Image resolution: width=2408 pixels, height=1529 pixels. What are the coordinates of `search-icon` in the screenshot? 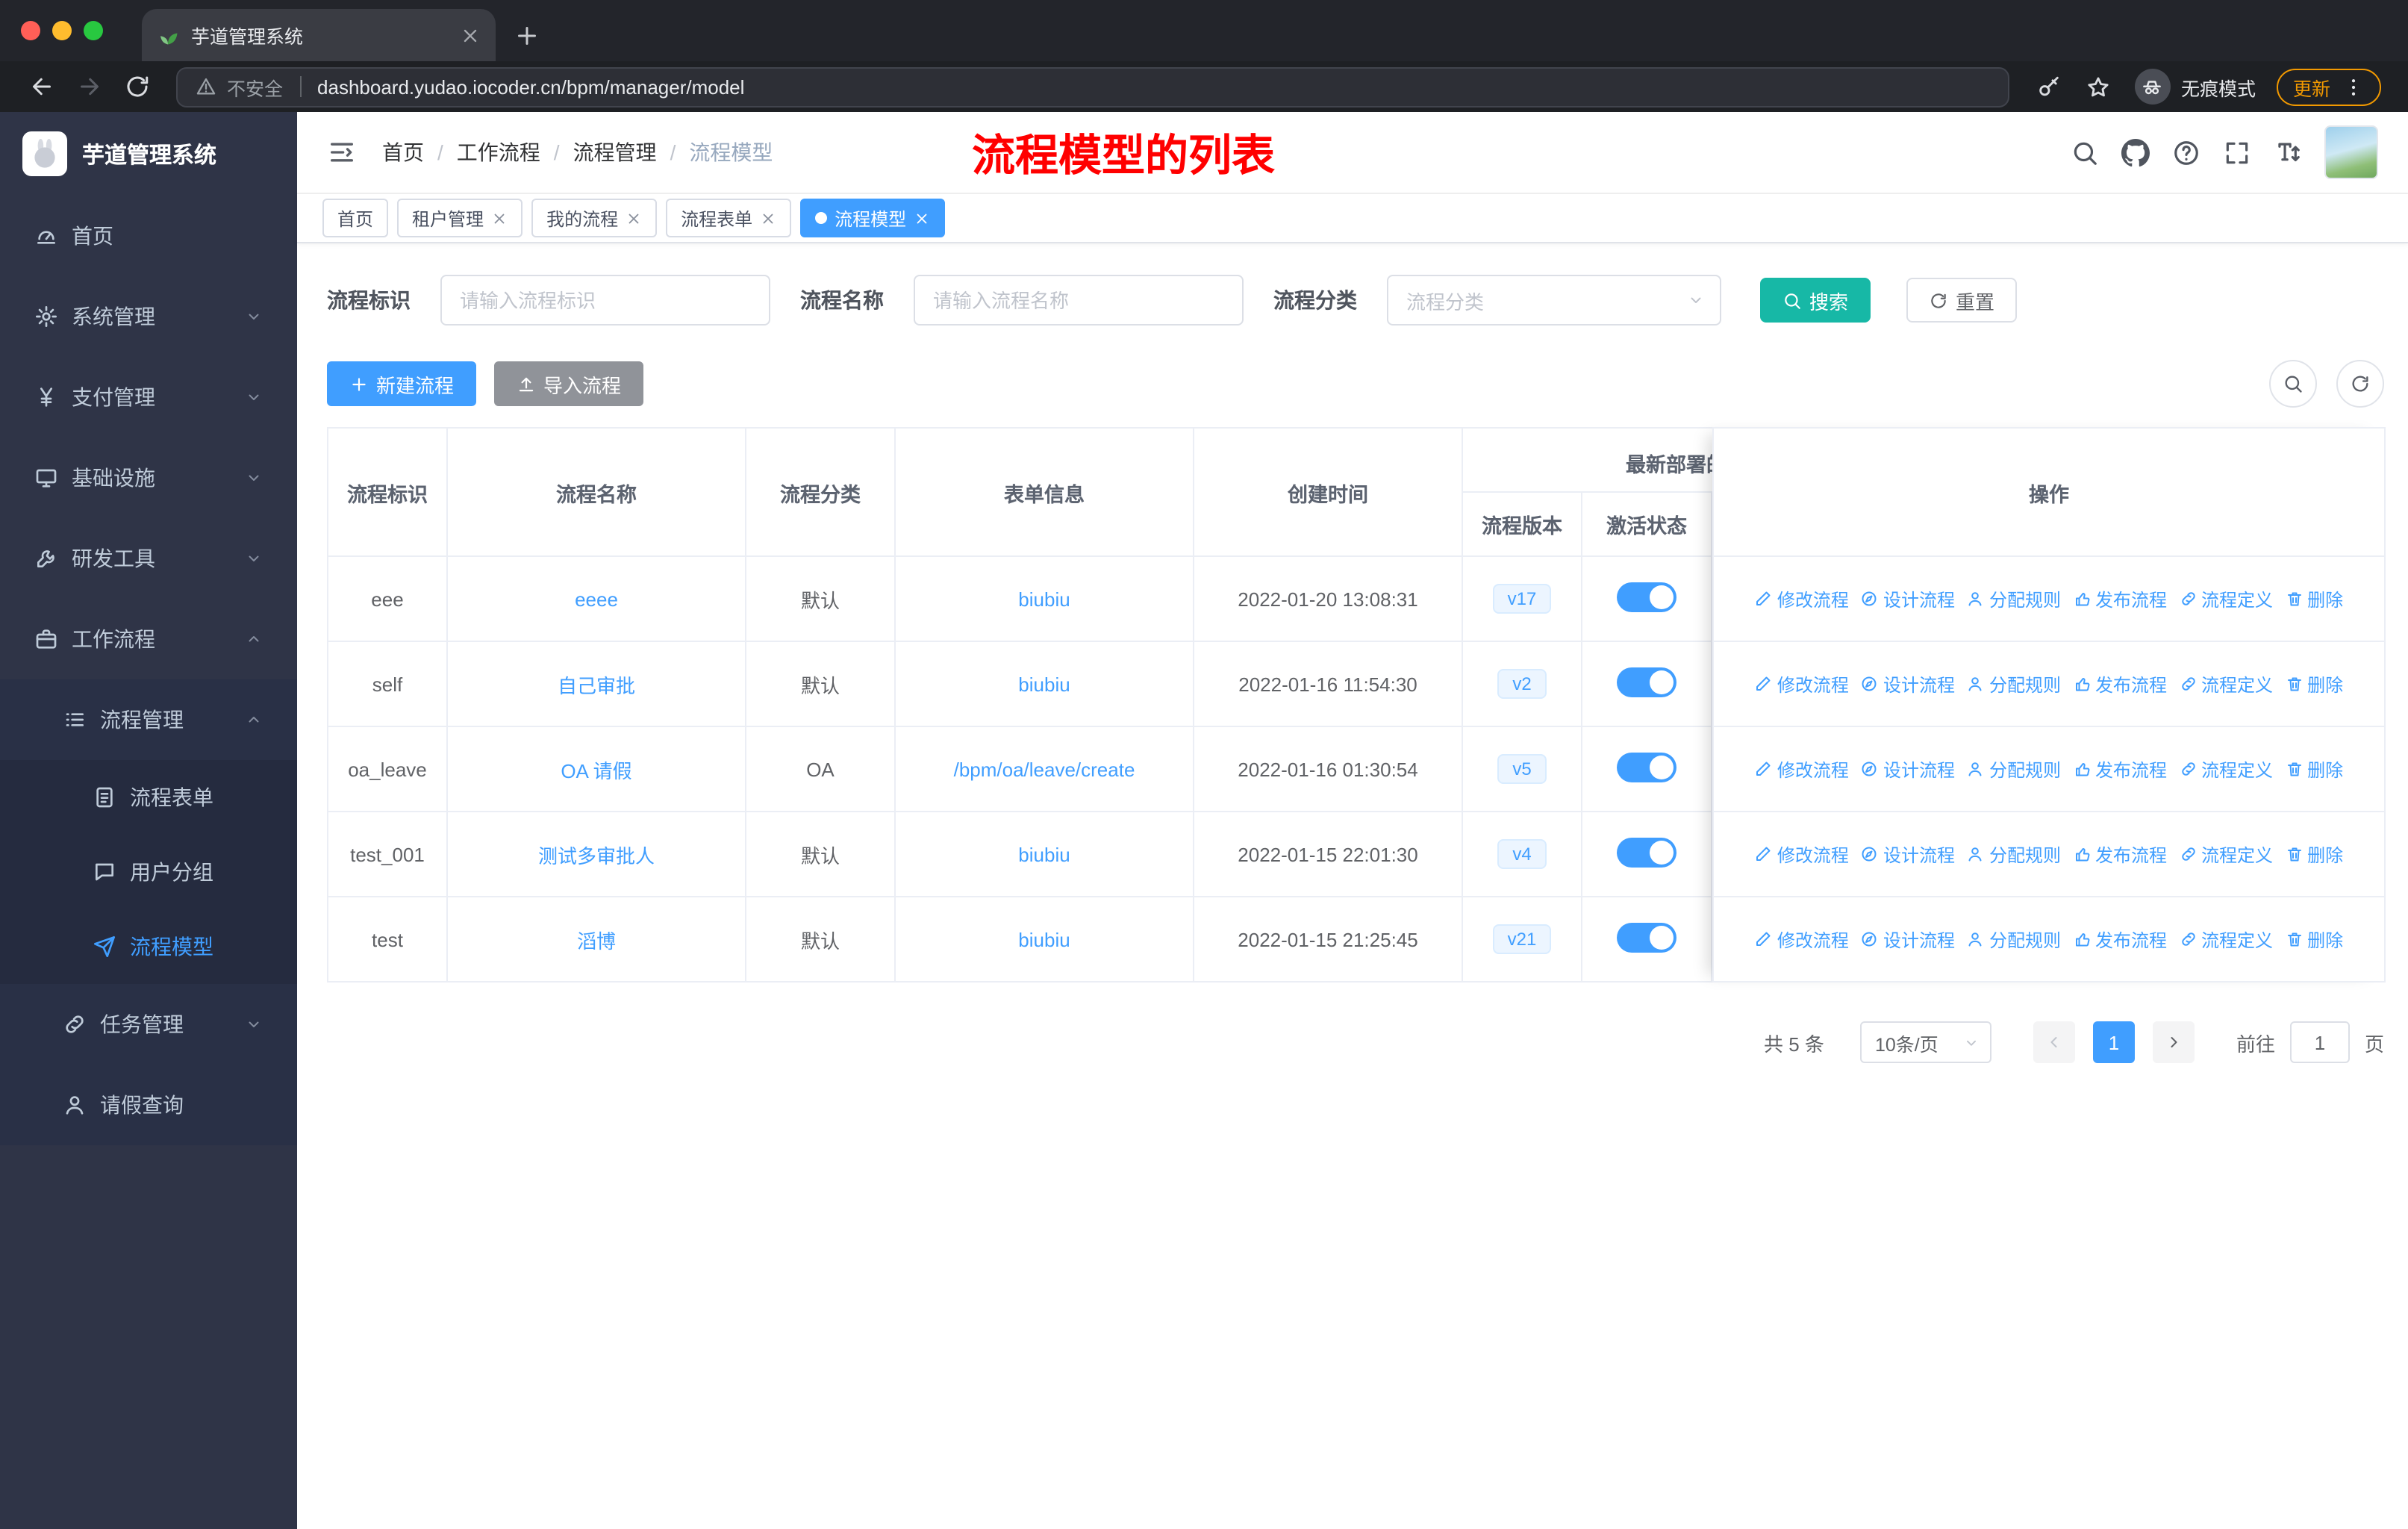 It's located at (2085, 152).